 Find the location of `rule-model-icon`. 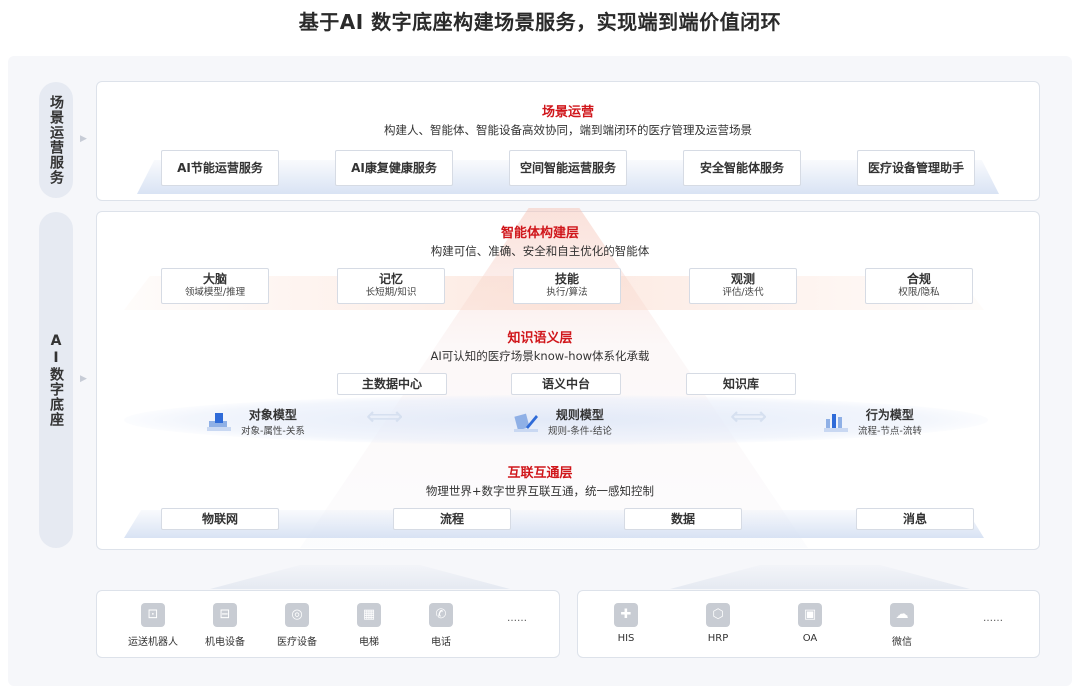

rule-model-icon is located at coordinates (526, 422).